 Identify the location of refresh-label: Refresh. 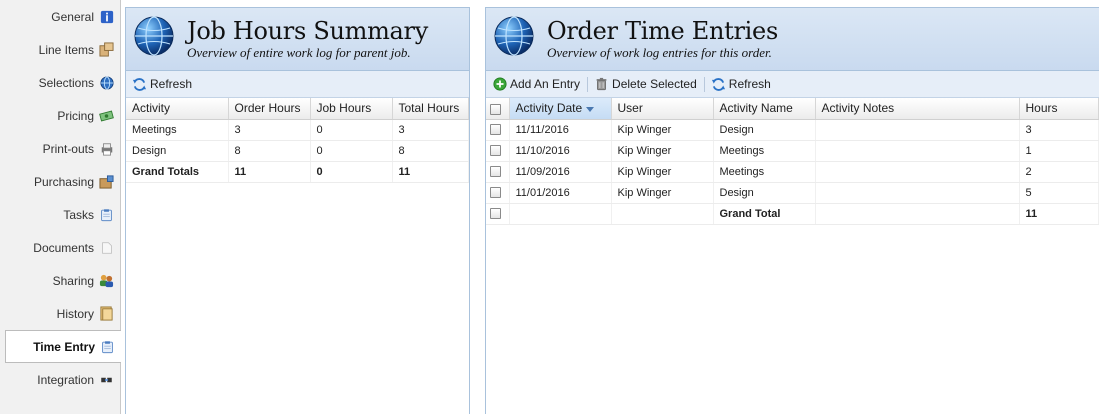
(171, 84).